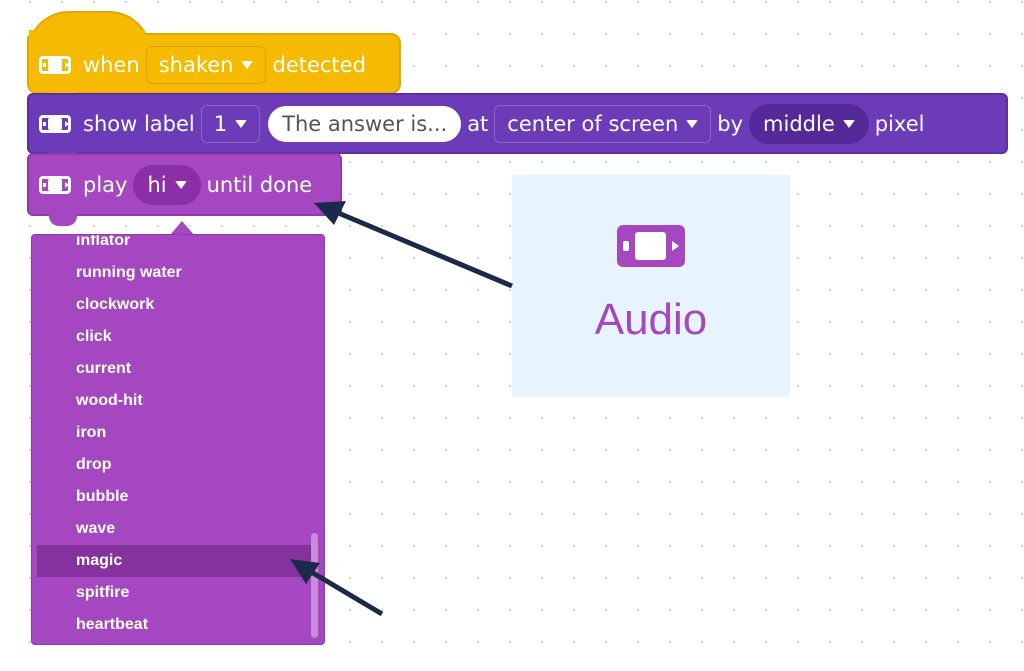  I want to click on arrow-to-magic, so click(345, 592).